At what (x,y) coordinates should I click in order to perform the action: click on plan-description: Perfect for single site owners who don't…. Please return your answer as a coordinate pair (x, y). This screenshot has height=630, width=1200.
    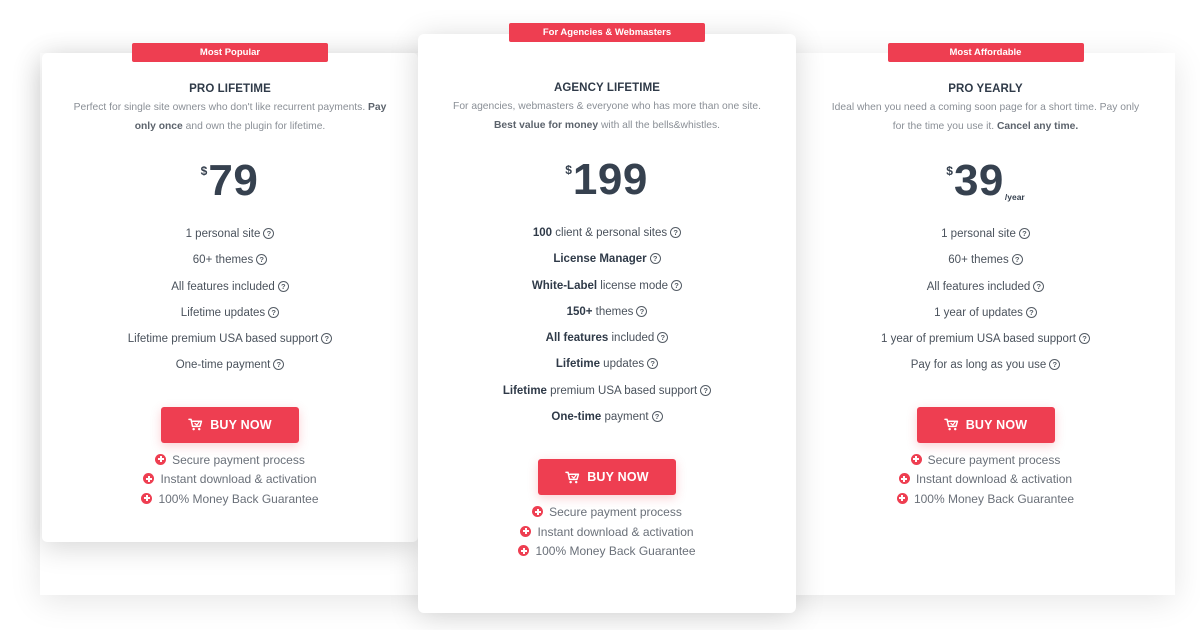
    Looking at the image, I should click on (230, 117).